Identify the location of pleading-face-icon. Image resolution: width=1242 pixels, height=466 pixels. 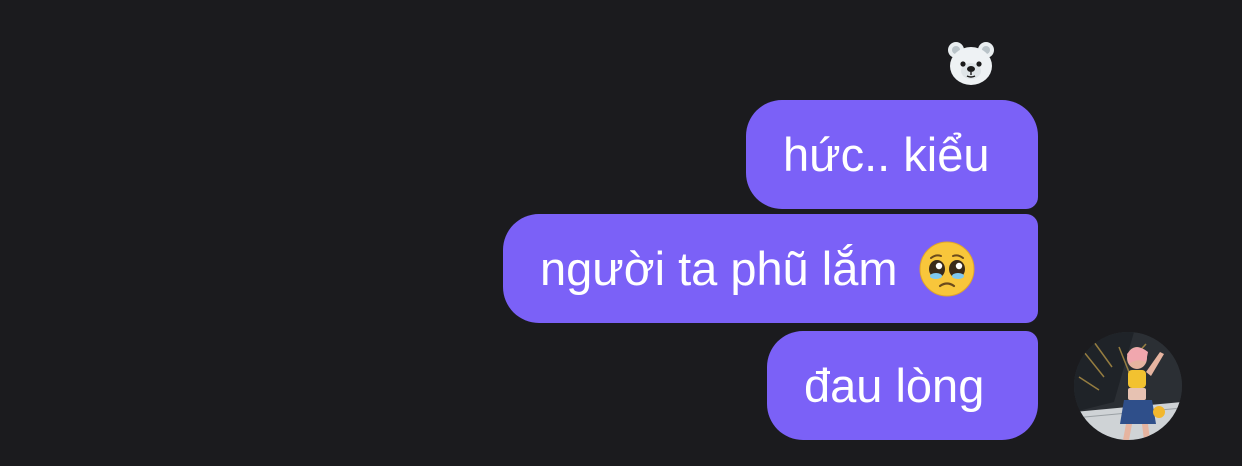
(947, 269).